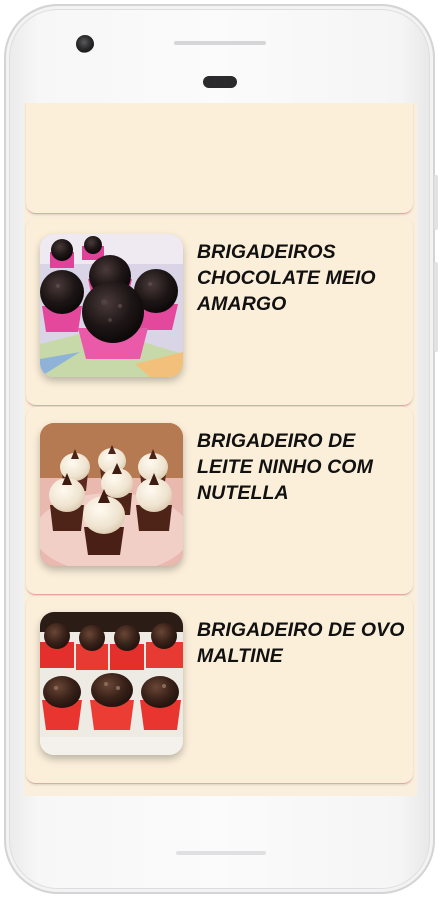 This screenshot has height=900, width=441. What do you see at coordinates (285, 467) in the screenshot?
I see `recipe-title: BRIGADEIRO DE LEITE NINHO COM NUTELLA` at bounding box center [285, 467].